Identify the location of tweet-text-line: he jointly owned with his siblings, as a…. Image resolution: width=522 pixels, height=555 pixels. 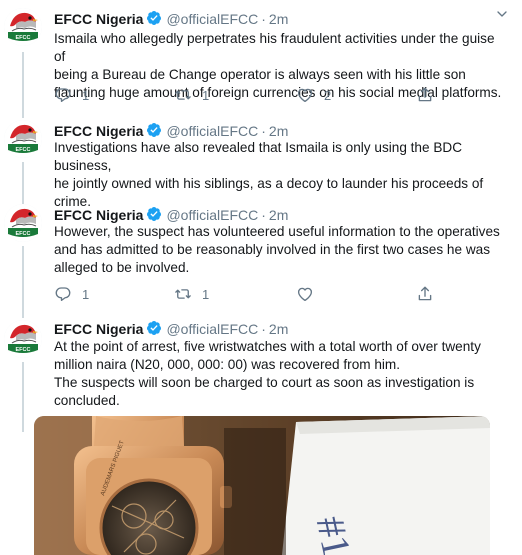
(269, 183).